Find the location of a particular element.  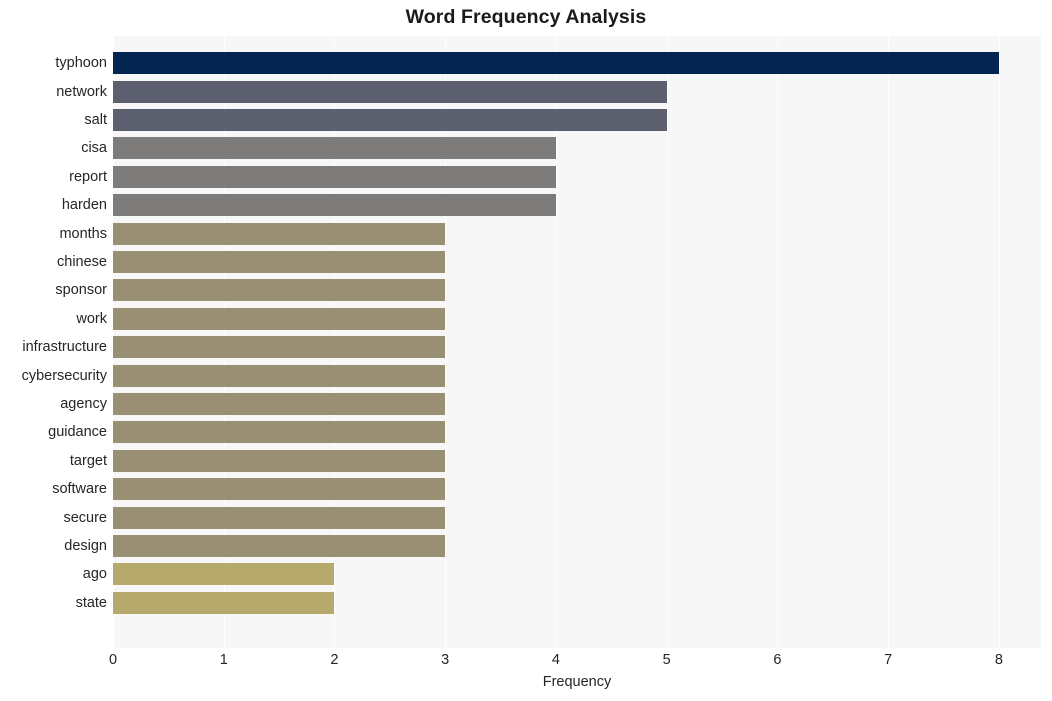

x-tick-label-5: 5 is located at coordinates (666, 660).